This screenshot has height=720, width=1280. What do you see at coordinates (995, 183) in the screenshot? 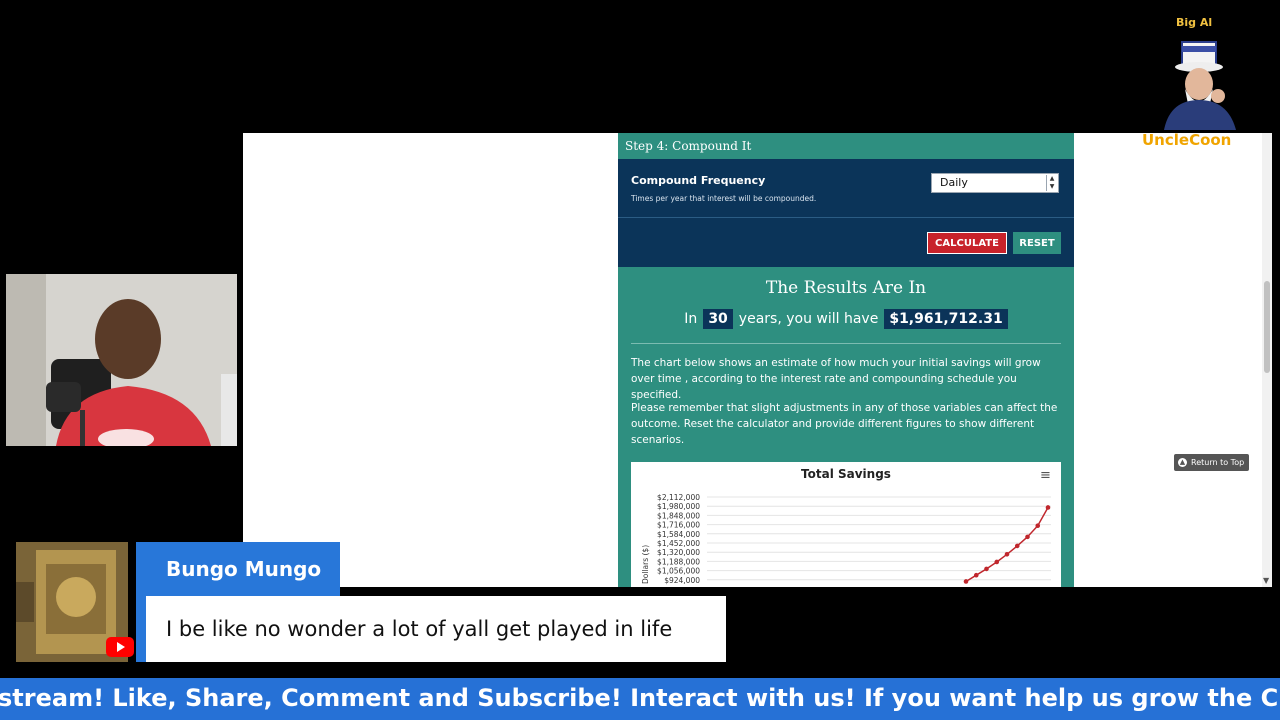
I see `frequency-select: Daily ▲ ▼` at bounding box center [995, 183].